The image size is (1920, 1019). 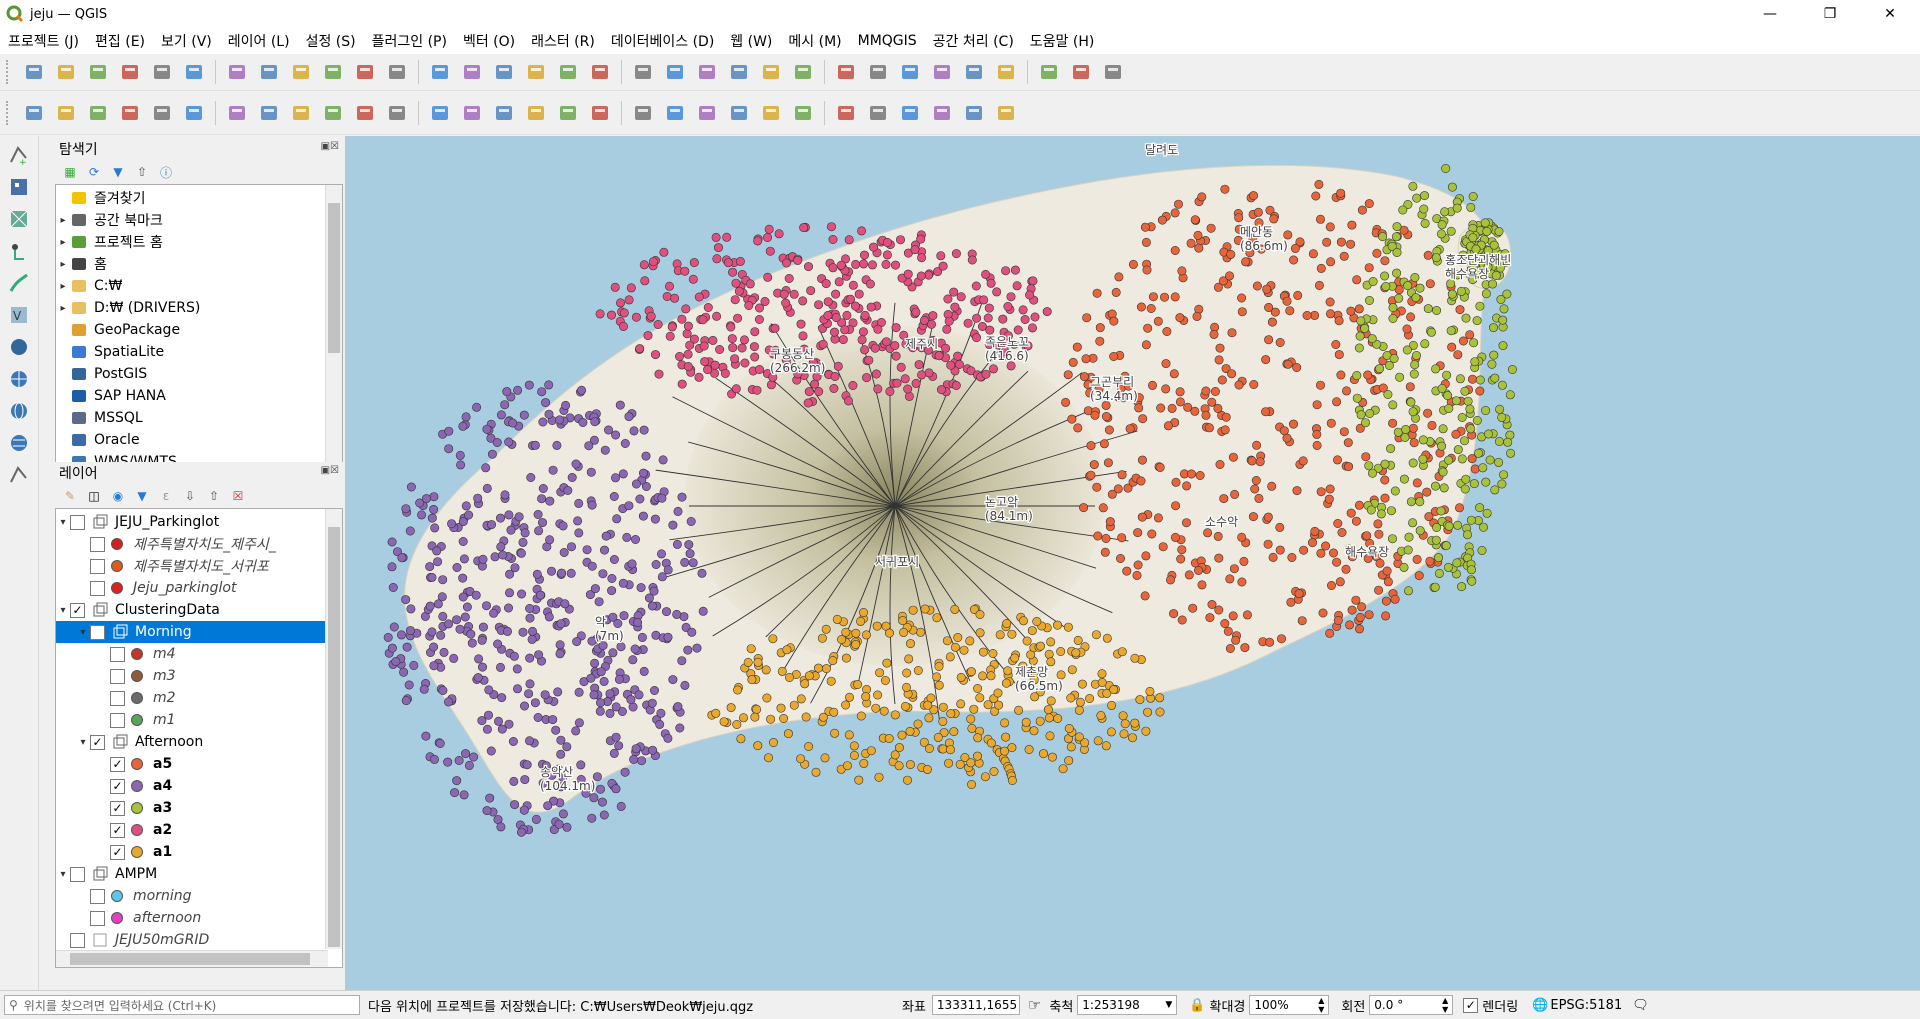 I want to click on filter-expression-icon: ε, so click(x=166, y=496).